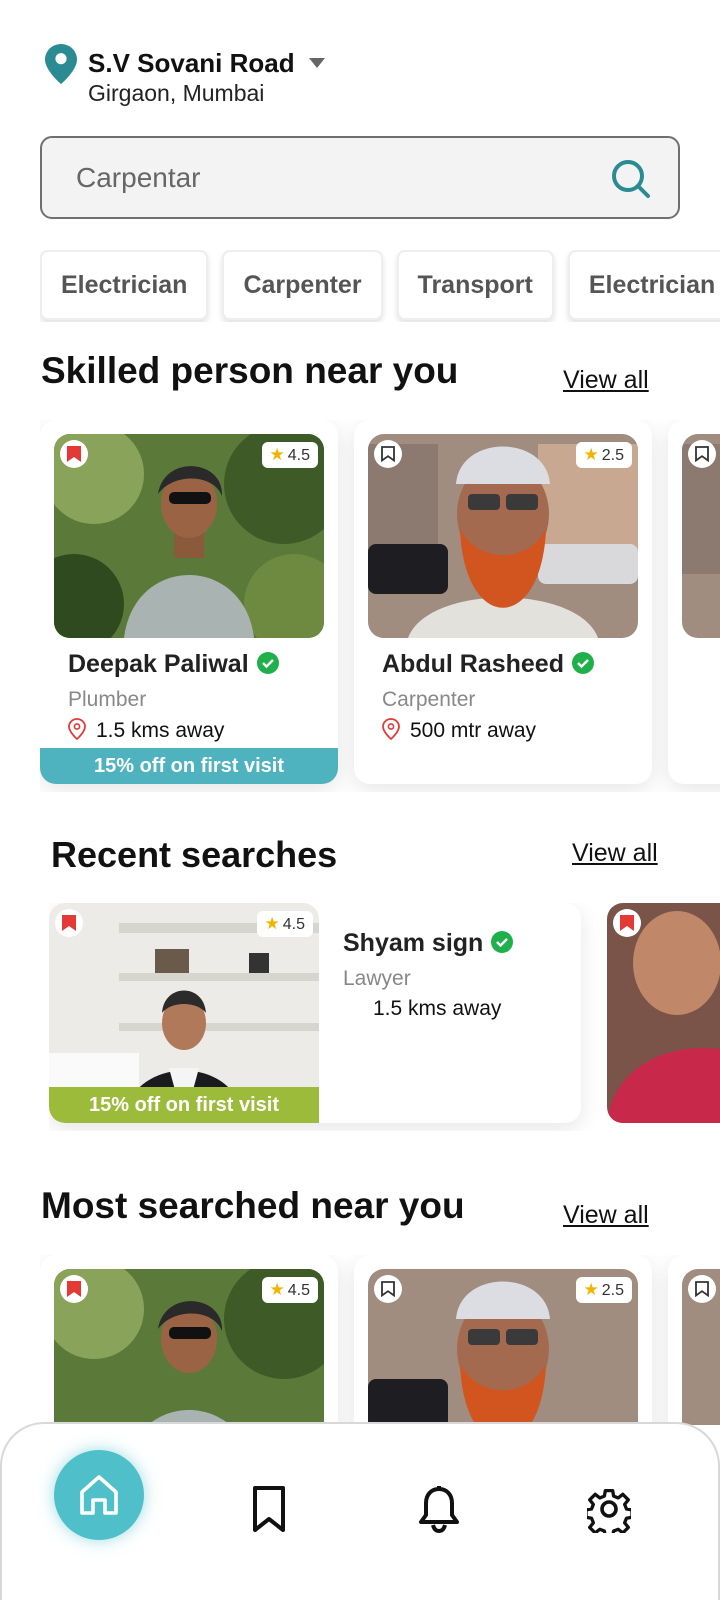 Image resolution: width=720 pixels, height=1600 pixels. What do you see at coordinates (194, 854) in the screenshot?
I see `section-title-recent: Recent searches` at bounding box center [194, 854].